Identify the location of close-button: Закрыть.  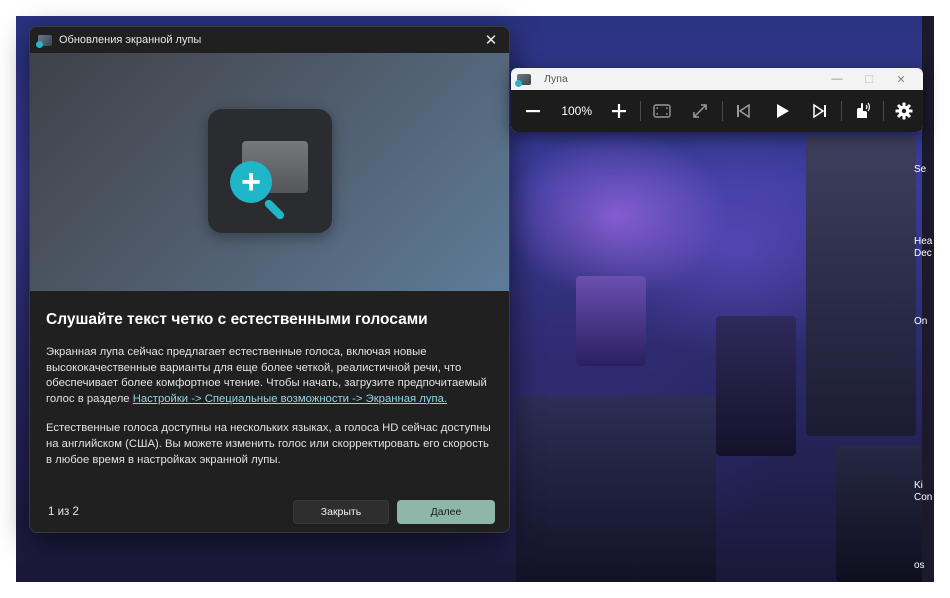
(341, 512).